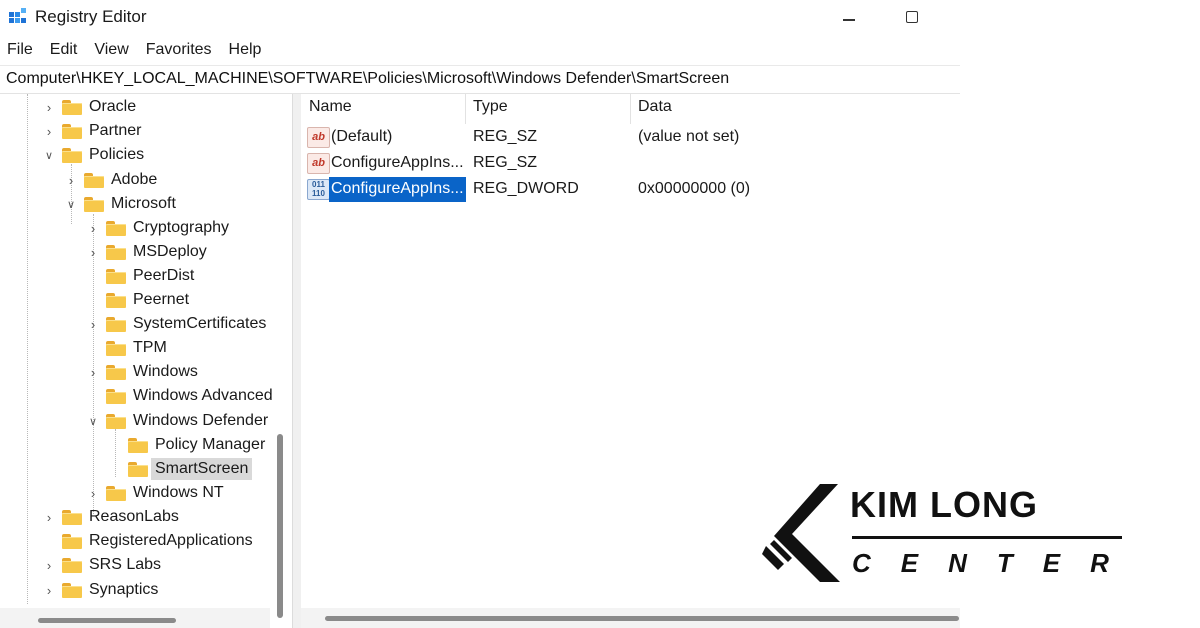 This screenshot has width=1200, height=628. What do you see at coordinates (246, 50) in the screenshot?
I see `menu-help: Help` at bounding box center [246, 50].